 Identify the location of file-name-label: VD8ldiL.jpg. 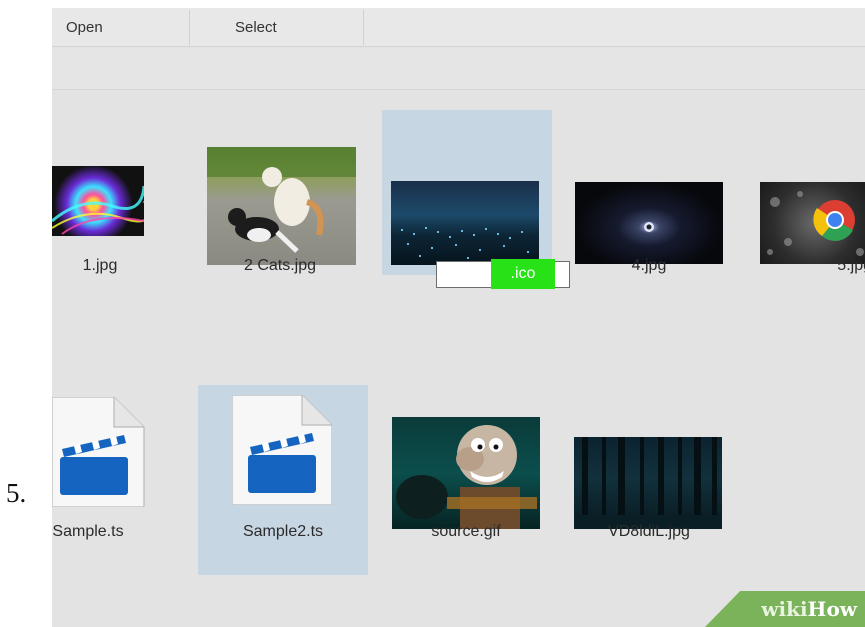
(649, 531).